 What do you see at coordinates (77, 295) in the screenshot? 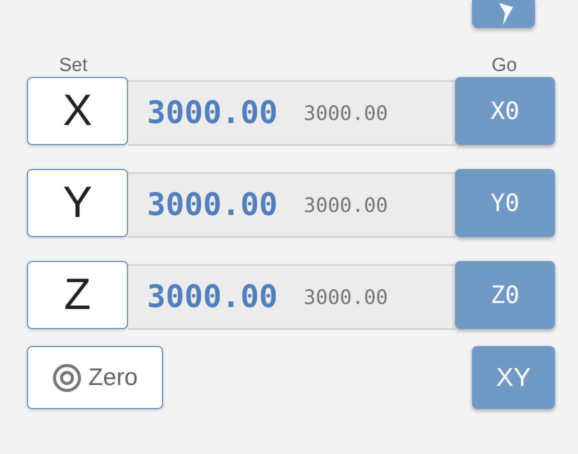
I see `set-axis-button: Z` at bounding box center [77, 295].